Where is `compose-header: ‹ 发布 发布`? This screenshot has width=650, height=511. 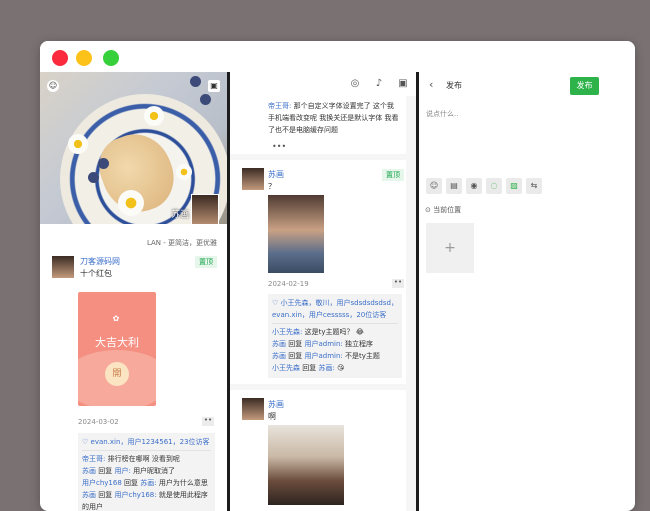
compose-header: ‹ 发布 发布 is located at coordinates (527, 85).